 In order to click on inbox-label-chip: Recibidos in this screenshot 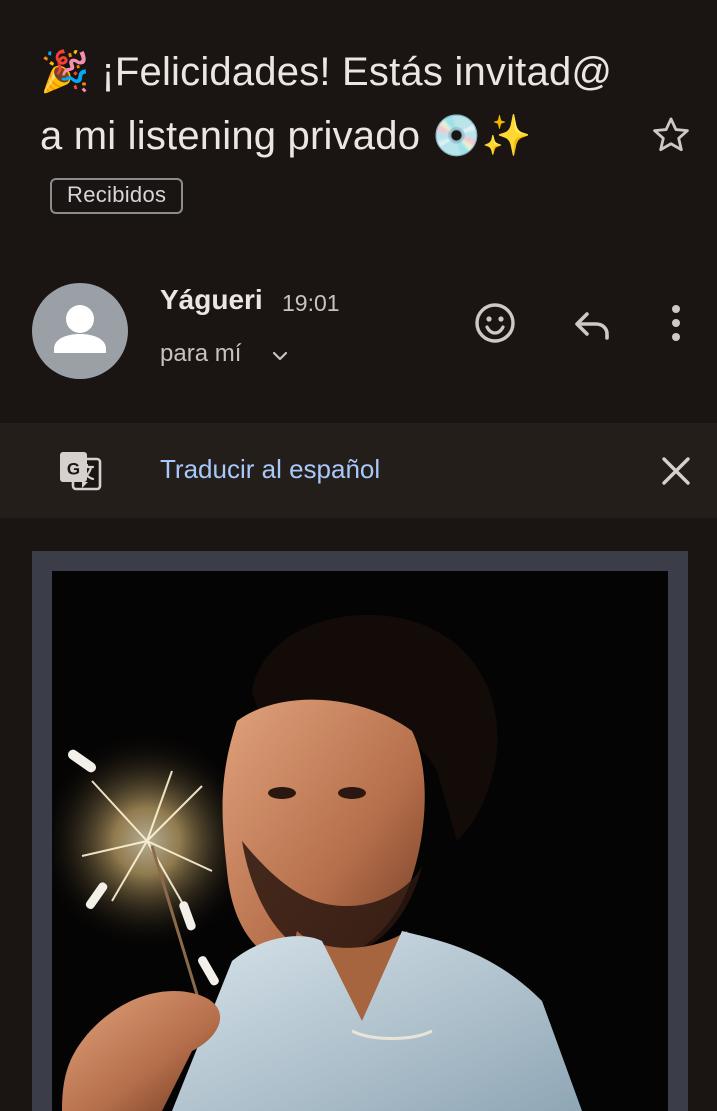, I will do `click(117, 196)`.